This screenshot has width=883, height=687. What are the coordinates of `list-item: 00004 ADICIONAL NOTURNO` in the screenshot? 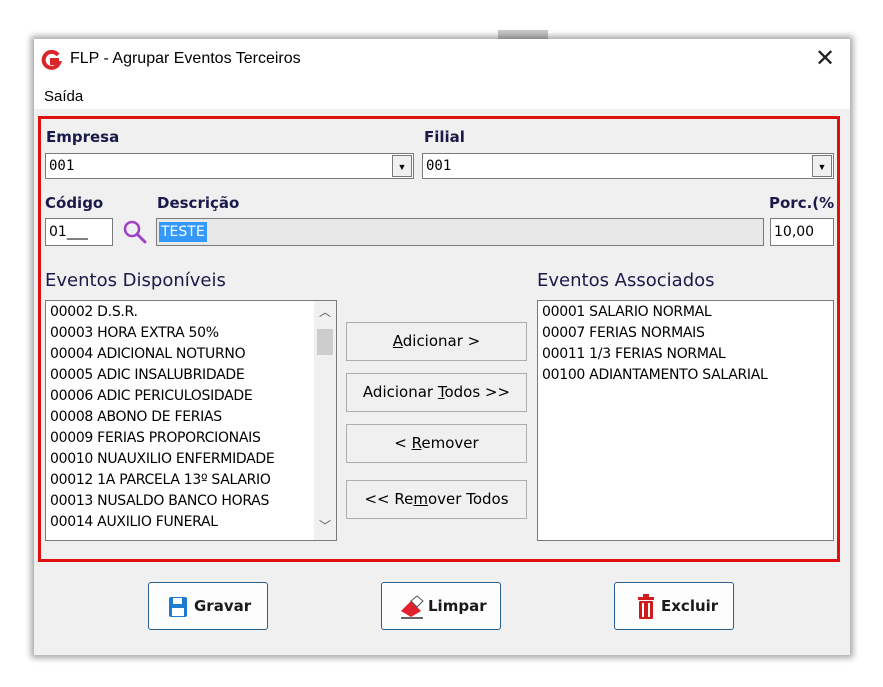 It's located at (148, 354).